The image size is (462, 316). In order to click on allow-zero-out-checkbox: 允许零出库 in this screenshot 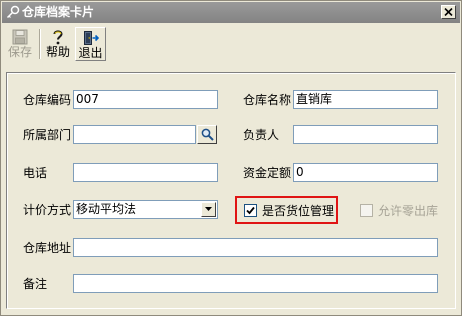, I will do `click(400, 210)`.